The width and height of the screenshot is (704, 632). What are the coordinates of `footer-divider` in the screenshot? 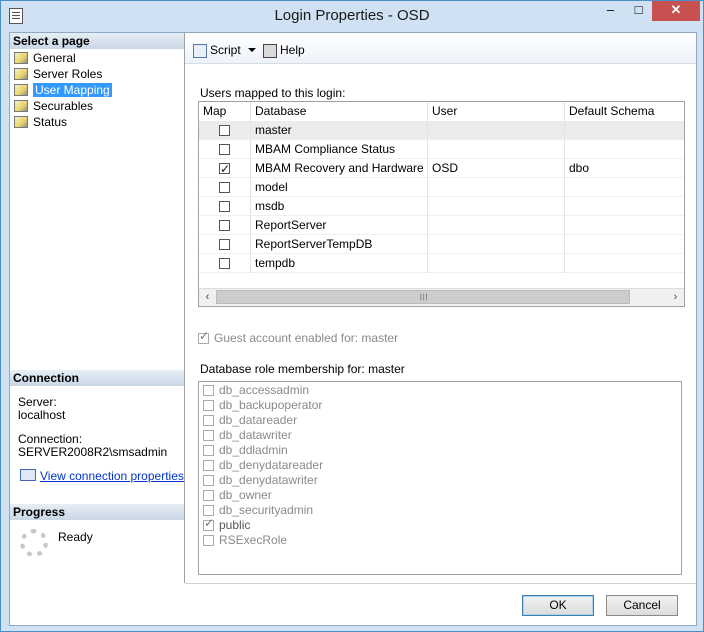 It's located at (440, 583).